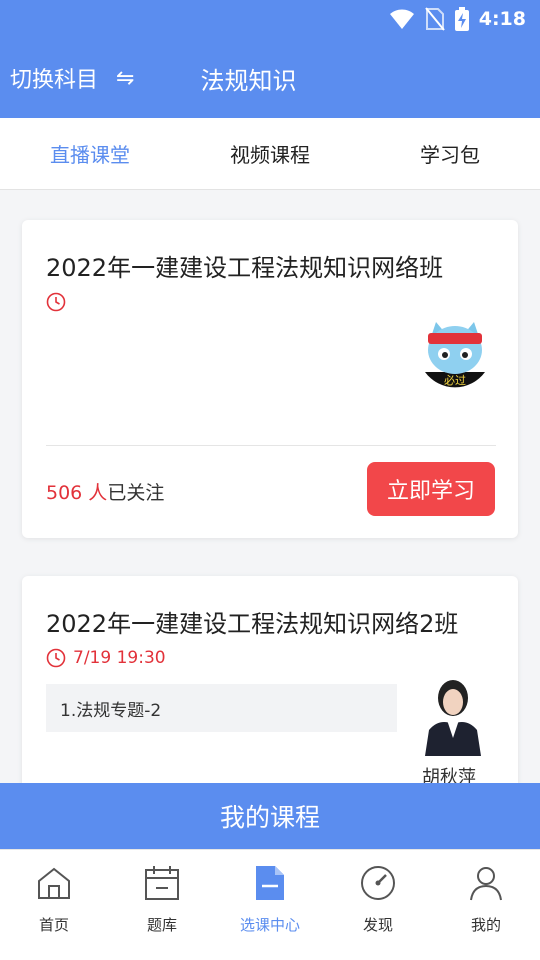  I want to click on nav-label: 首页, so click(53, 925).